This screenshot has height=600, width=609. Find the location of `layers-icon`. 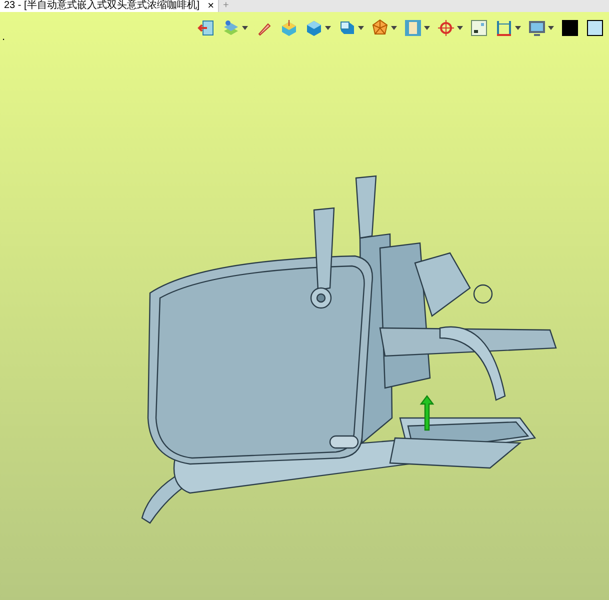

layers-icon is located at coordinates (231, 27).